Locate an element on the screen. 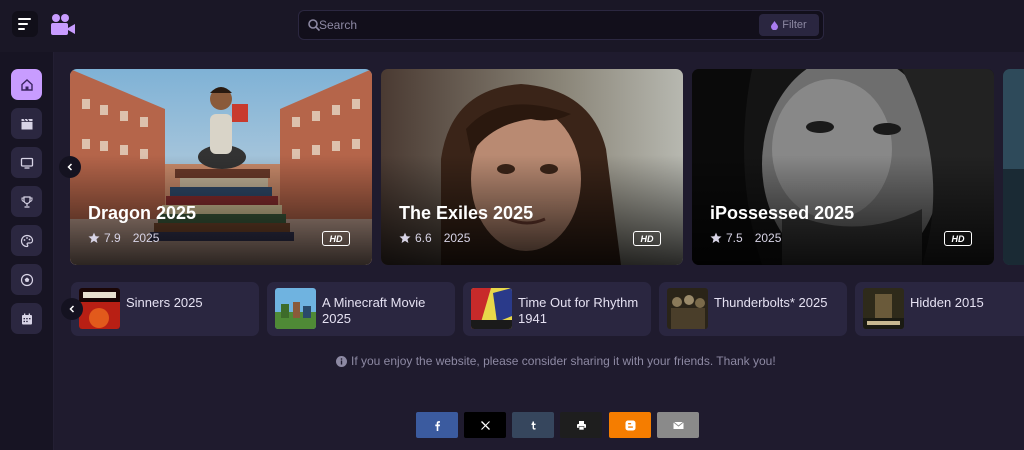 The image size is (1024, 450). list-item: Thunderbolts* 2025 is located at coordinates (753, 309).